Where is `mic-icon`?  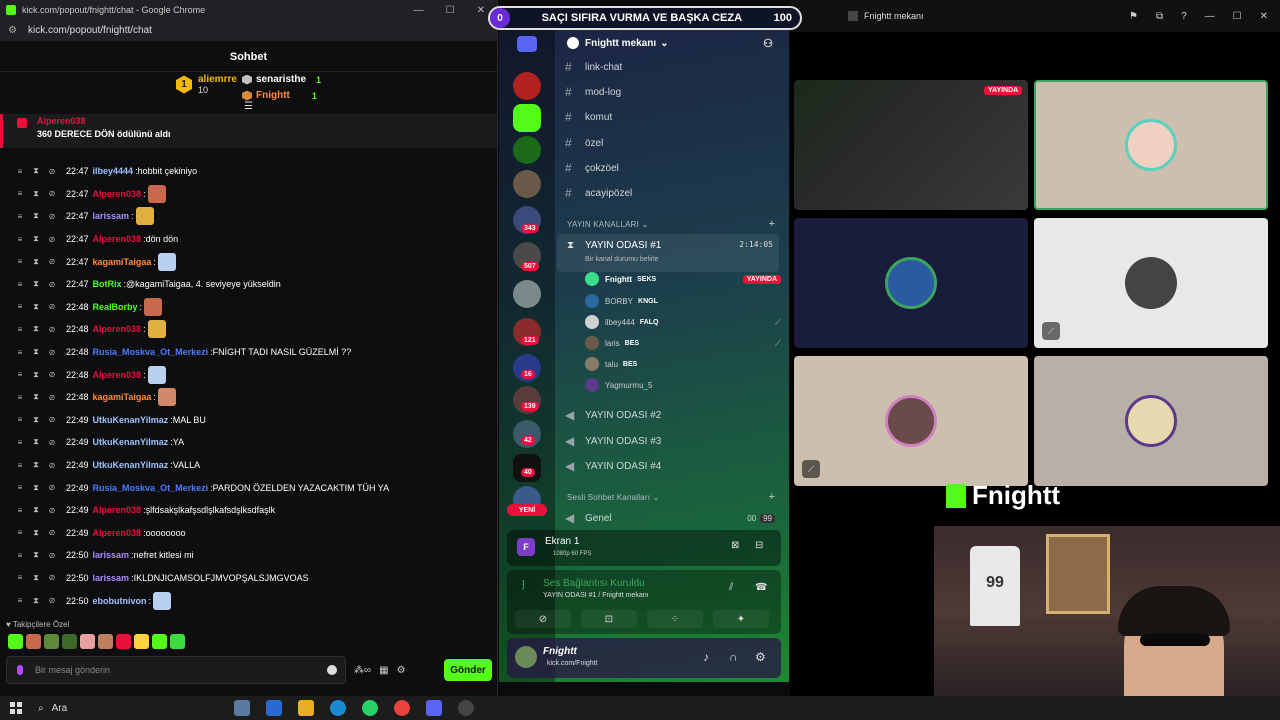 mic-icon is located at coordinates (20, 670).